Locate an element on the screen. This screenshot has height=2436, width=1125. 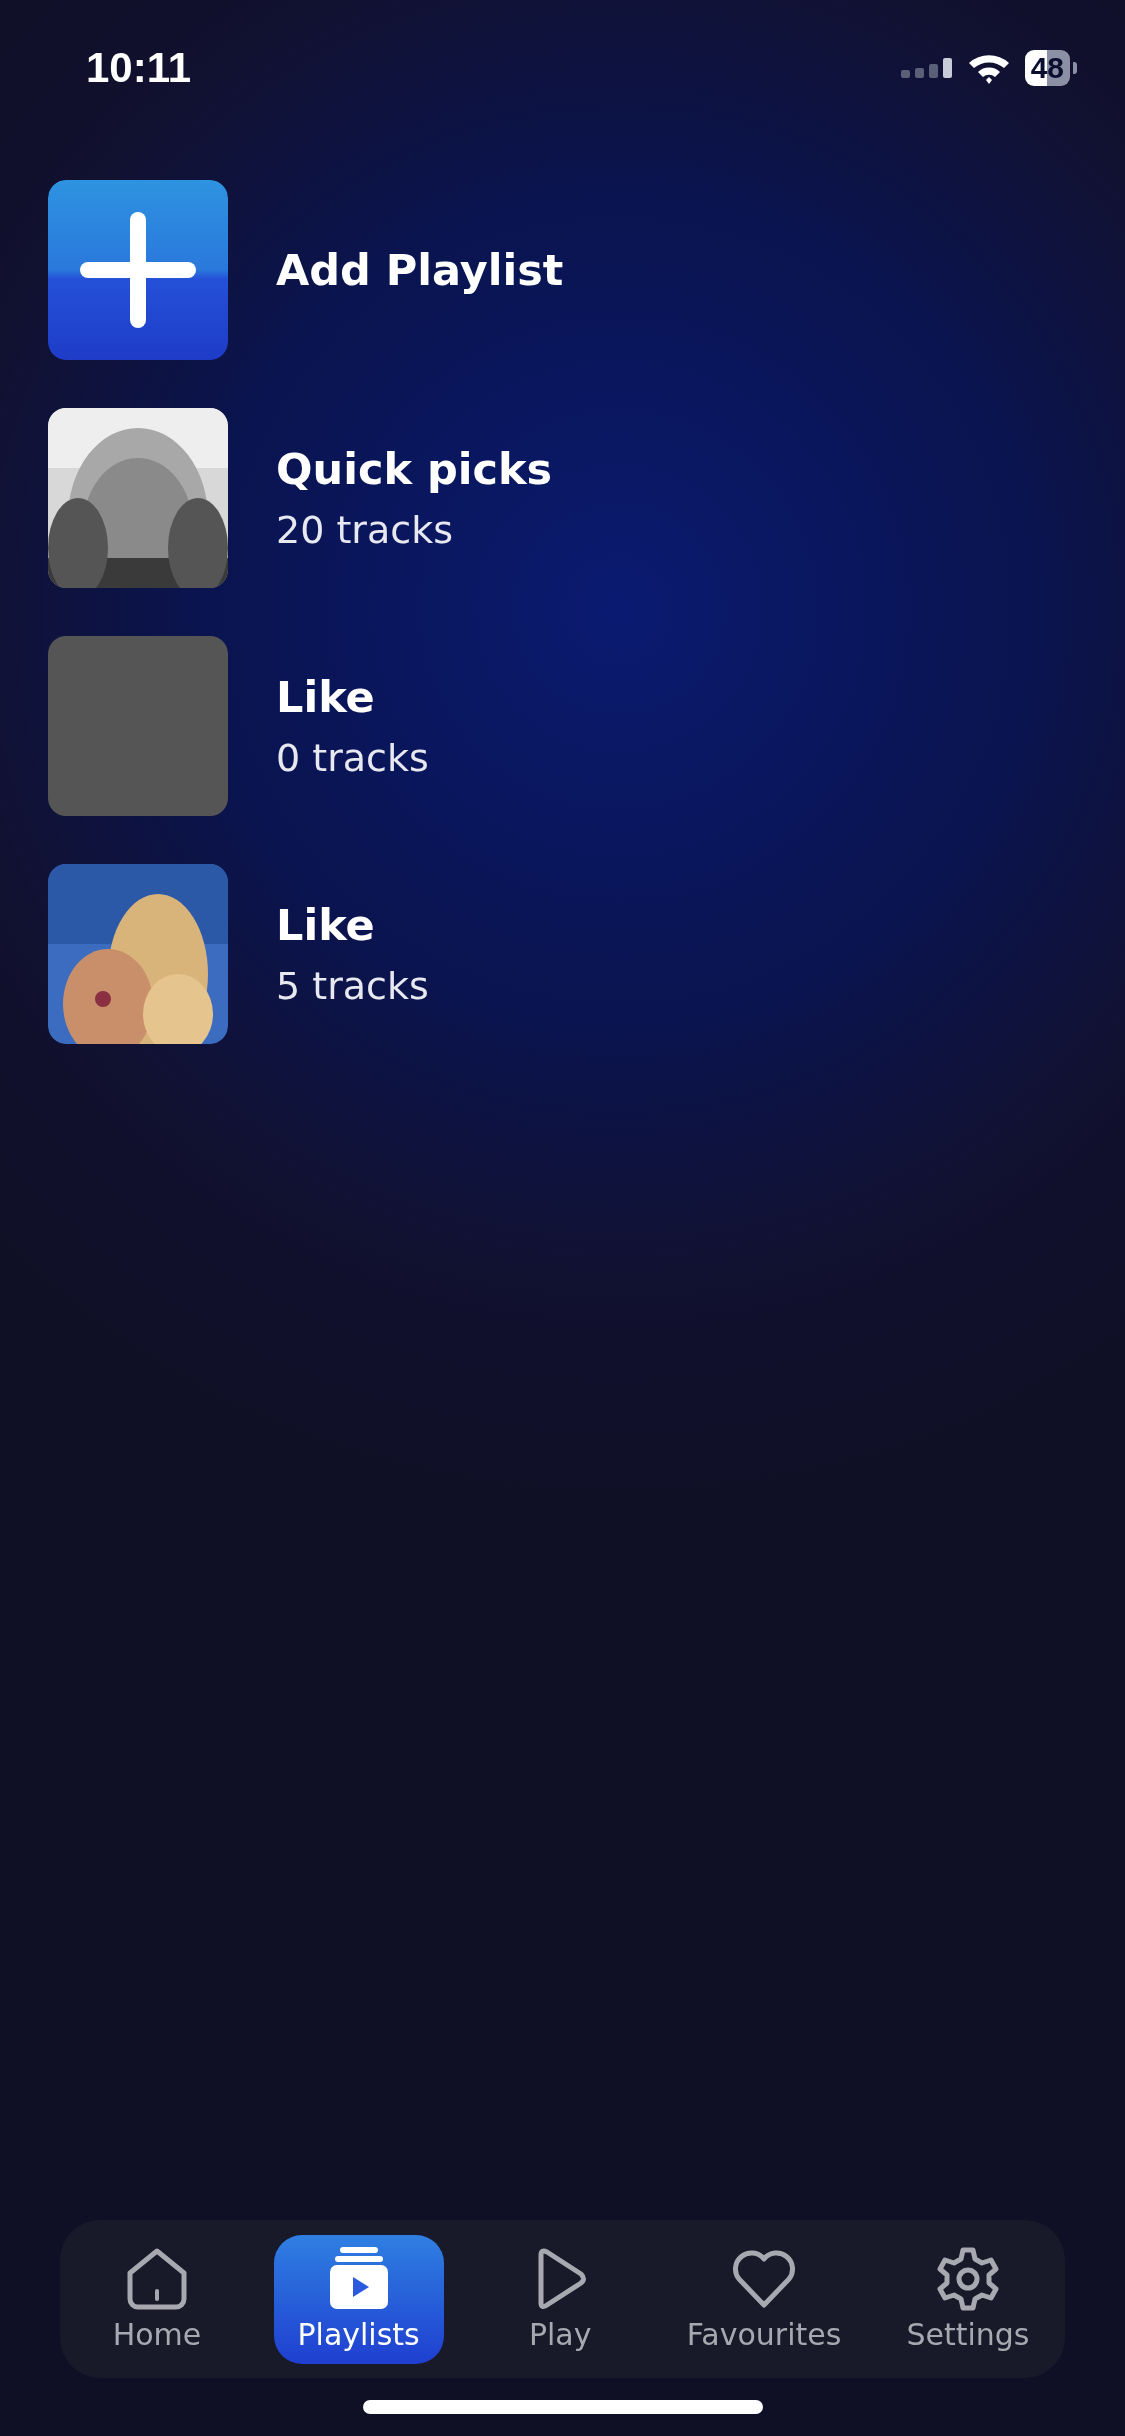
playlist-item: Add Playlist is located at coordinates (562, 270).